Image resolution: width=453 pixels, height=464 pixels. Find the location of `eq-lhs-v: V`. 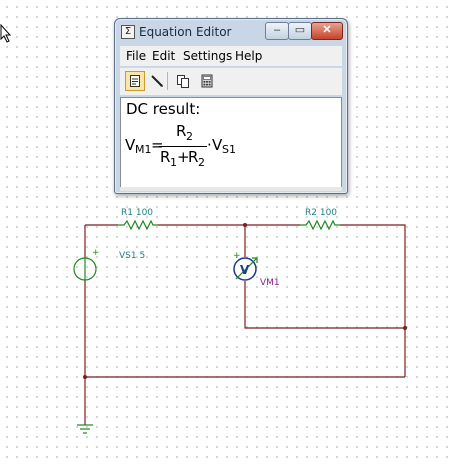

eq-lhs-v: V is located at coordinates (130, 145).